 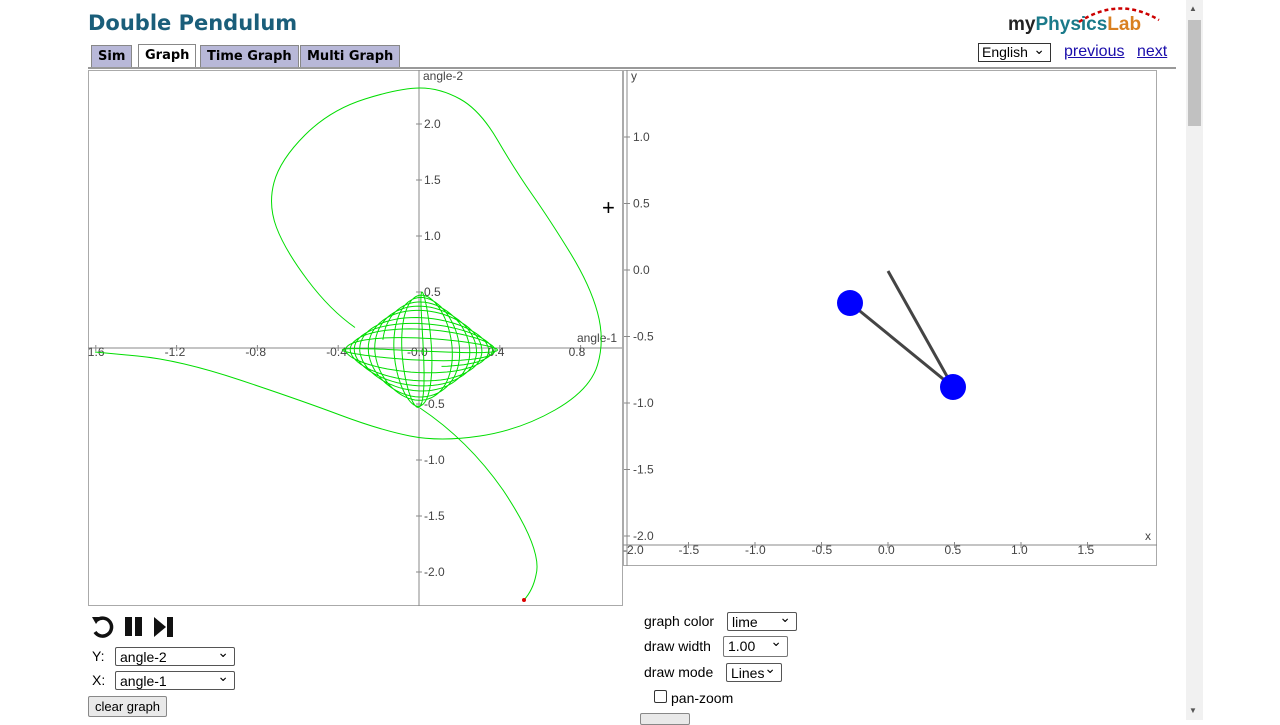 I want to click on y-select-label: Y:, so click(x=98, y=656).